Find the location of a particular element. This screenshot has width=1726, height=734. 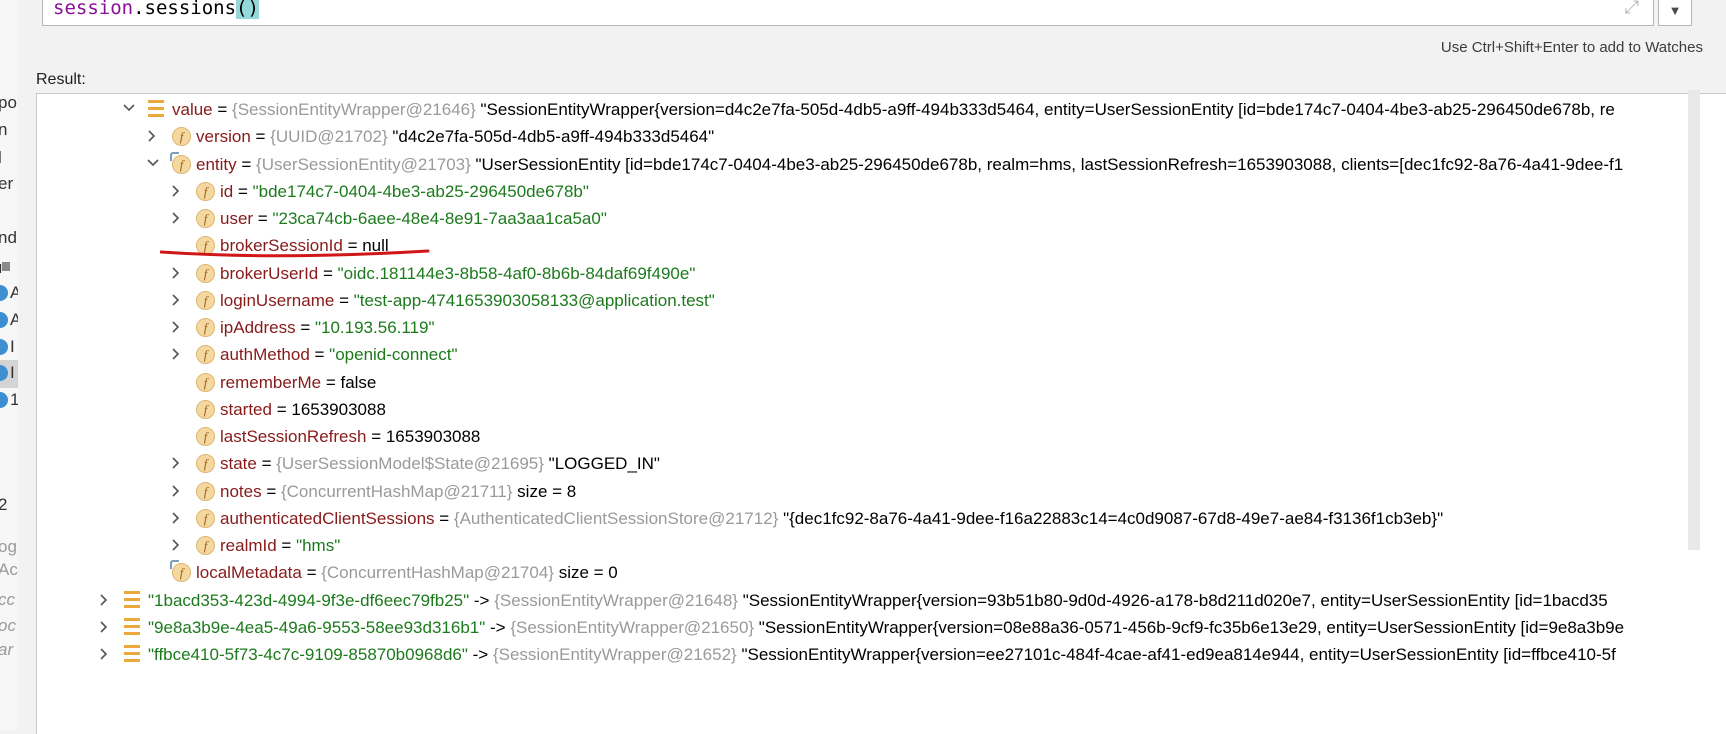

tree-row-text: authMethod = "openid-connect" is located at coordinates (339, 354).